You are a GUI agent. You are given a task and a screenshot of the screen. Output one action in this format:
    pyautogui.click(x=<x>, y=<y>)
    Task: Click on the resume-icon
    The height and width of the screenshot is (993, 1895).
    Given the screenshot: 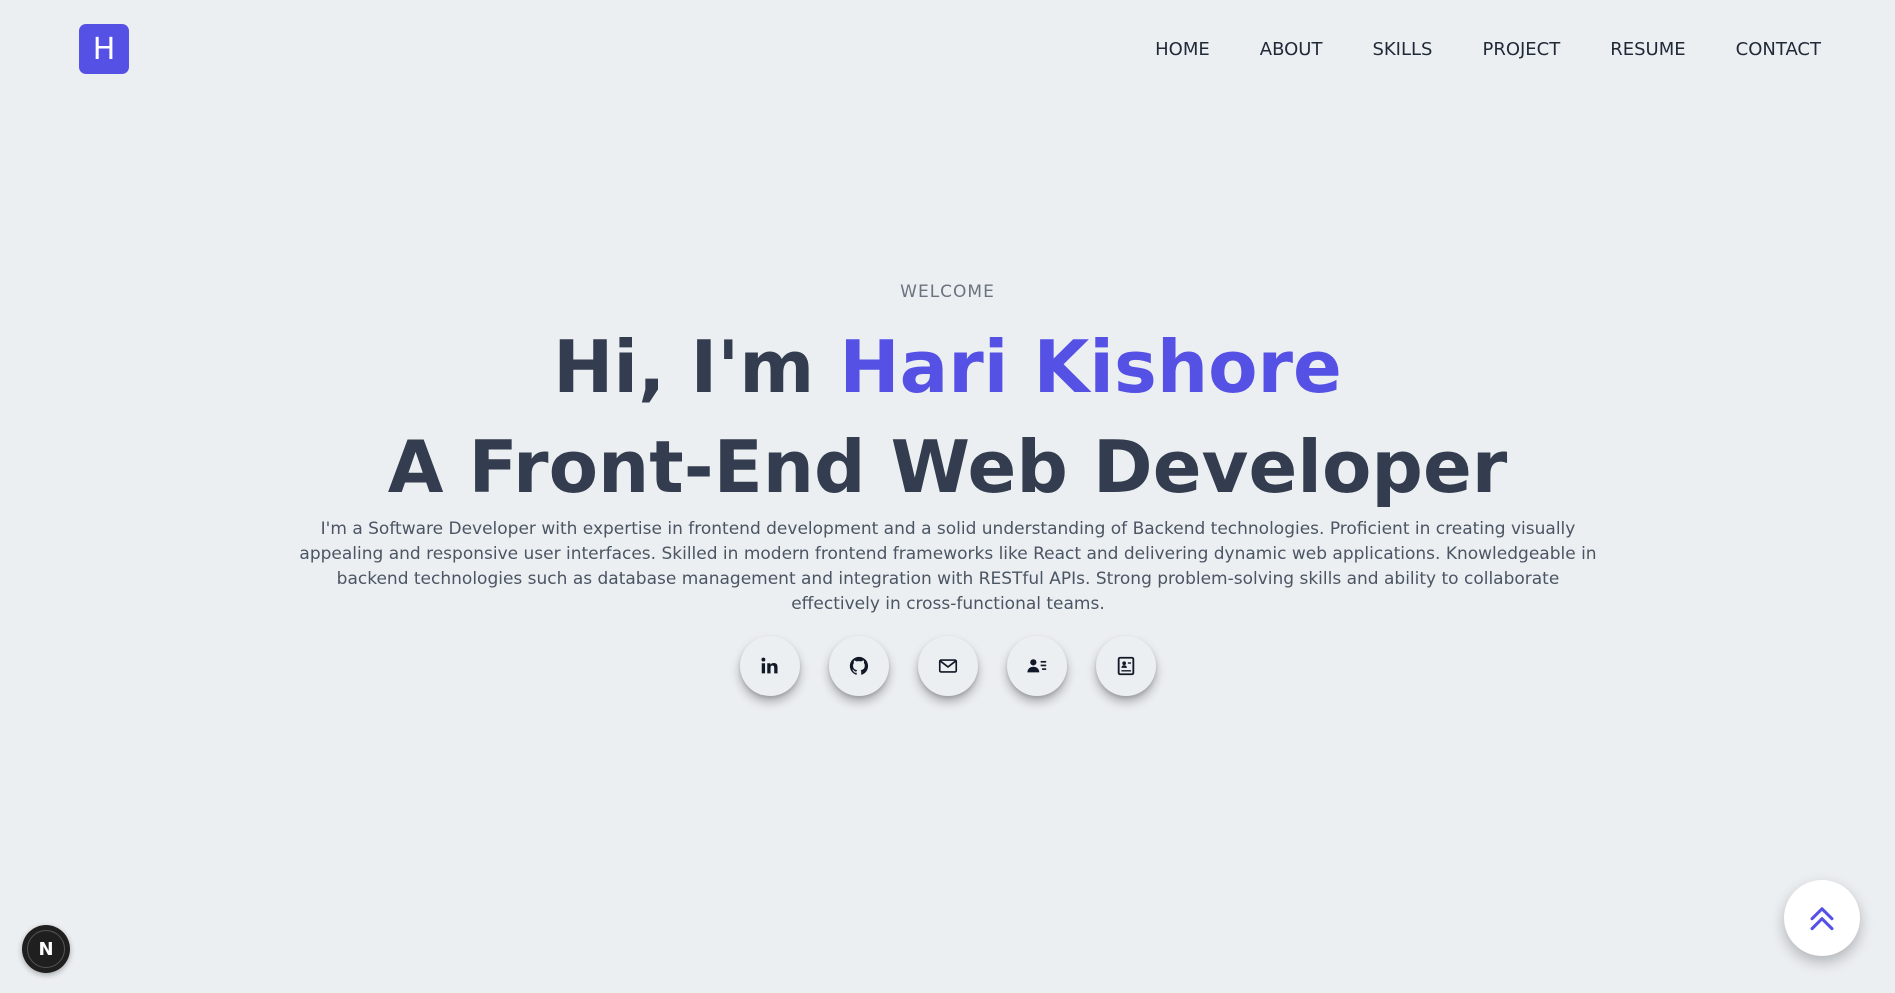 What is the action you would take?
    pyautogui.click(x=1125, y=666)
    